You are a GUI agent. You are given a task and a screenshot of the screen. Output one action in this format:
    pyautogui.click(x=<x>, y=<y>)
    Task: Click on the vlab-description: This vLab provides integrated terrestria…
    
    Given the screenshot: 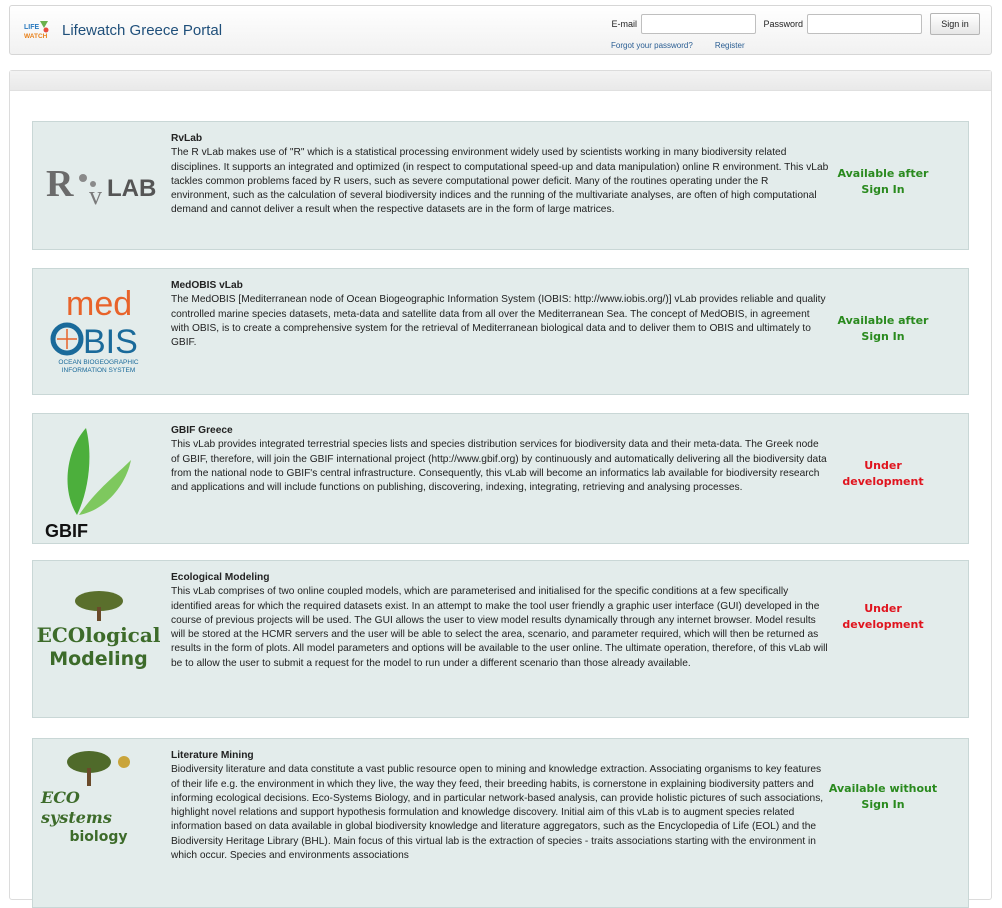 What is the action you would take?
    pyautogui.click(x=499, y=466)
    